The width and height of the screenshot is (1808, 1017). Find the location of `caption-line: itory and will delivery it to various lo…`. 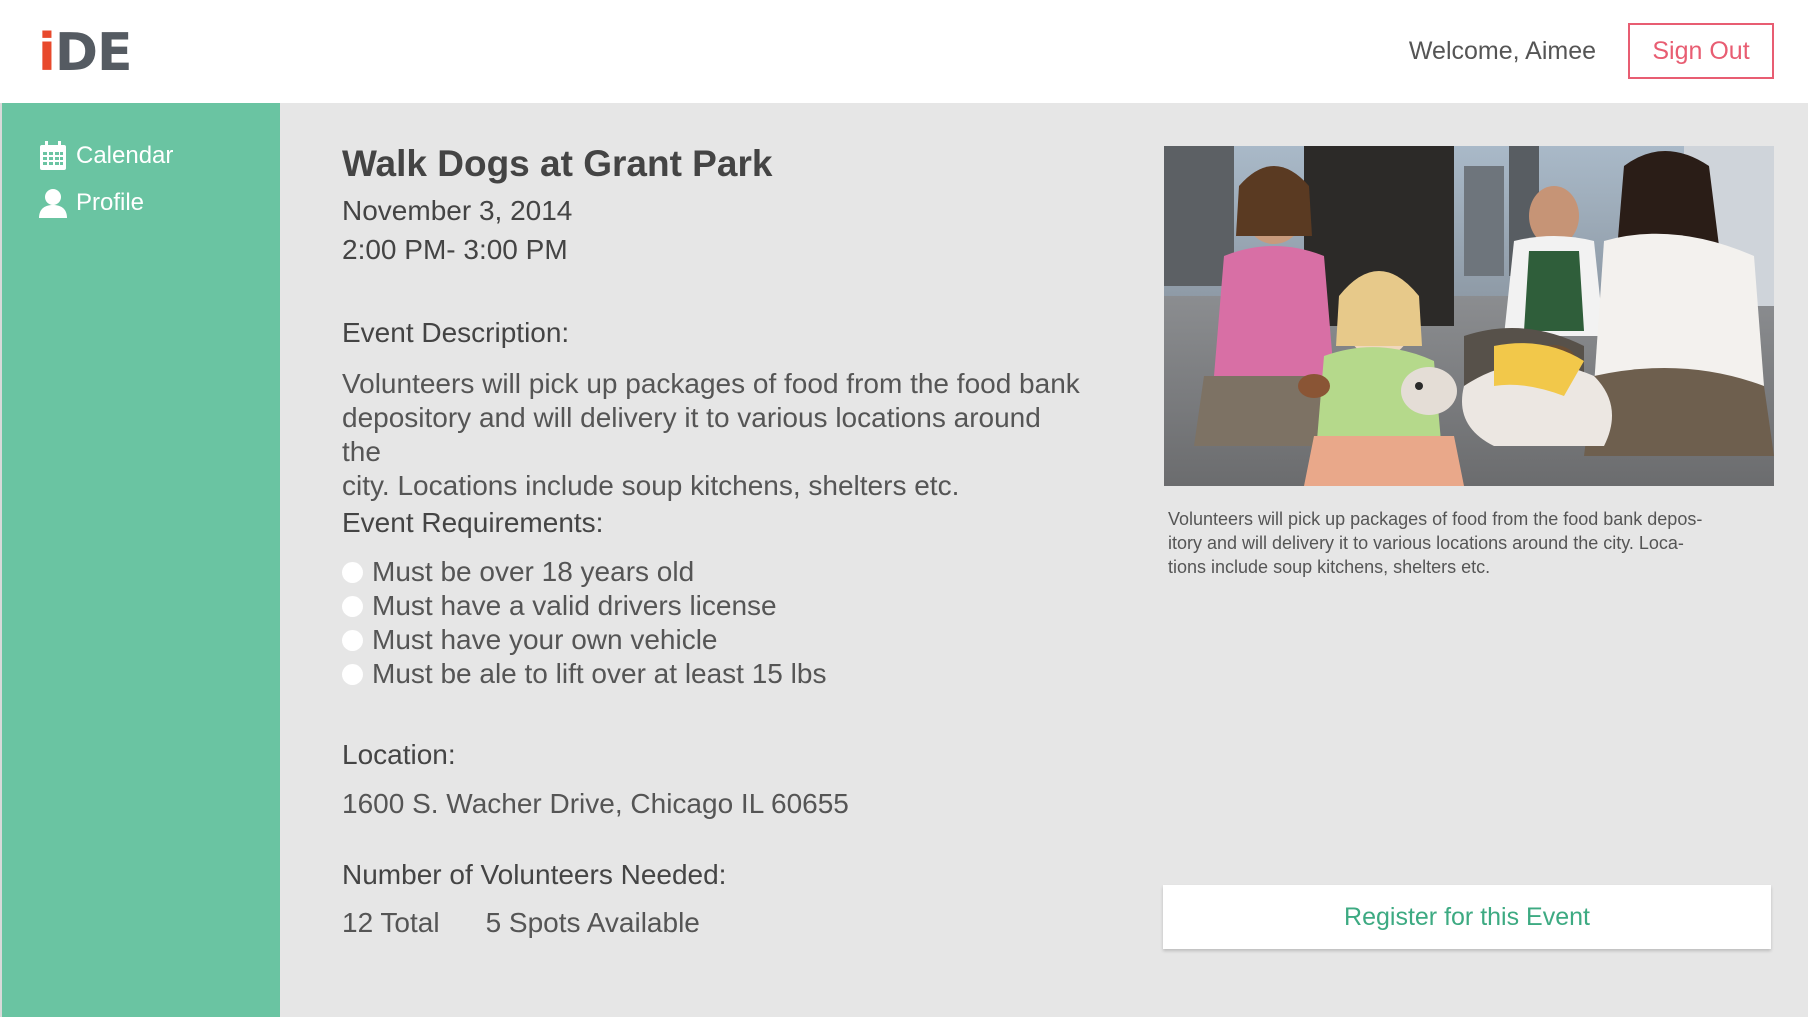

caption-line: itory and will delivery it to various lo… is located at coordinates (1426, 543).